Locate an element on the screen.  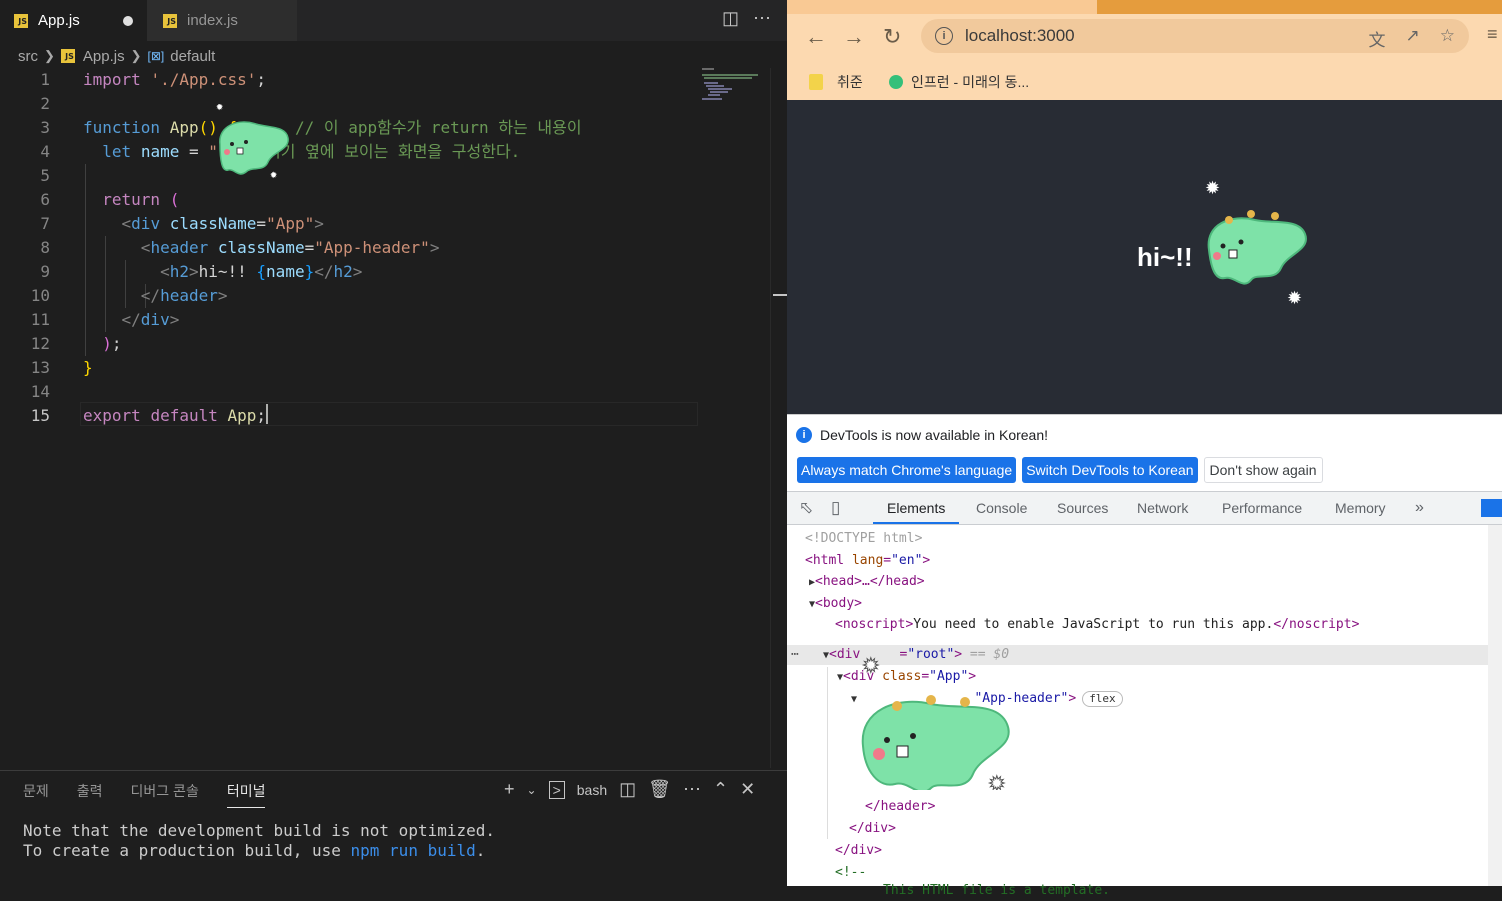
device-toolbar-icon: ▯ is located at coordinates (835, 508).